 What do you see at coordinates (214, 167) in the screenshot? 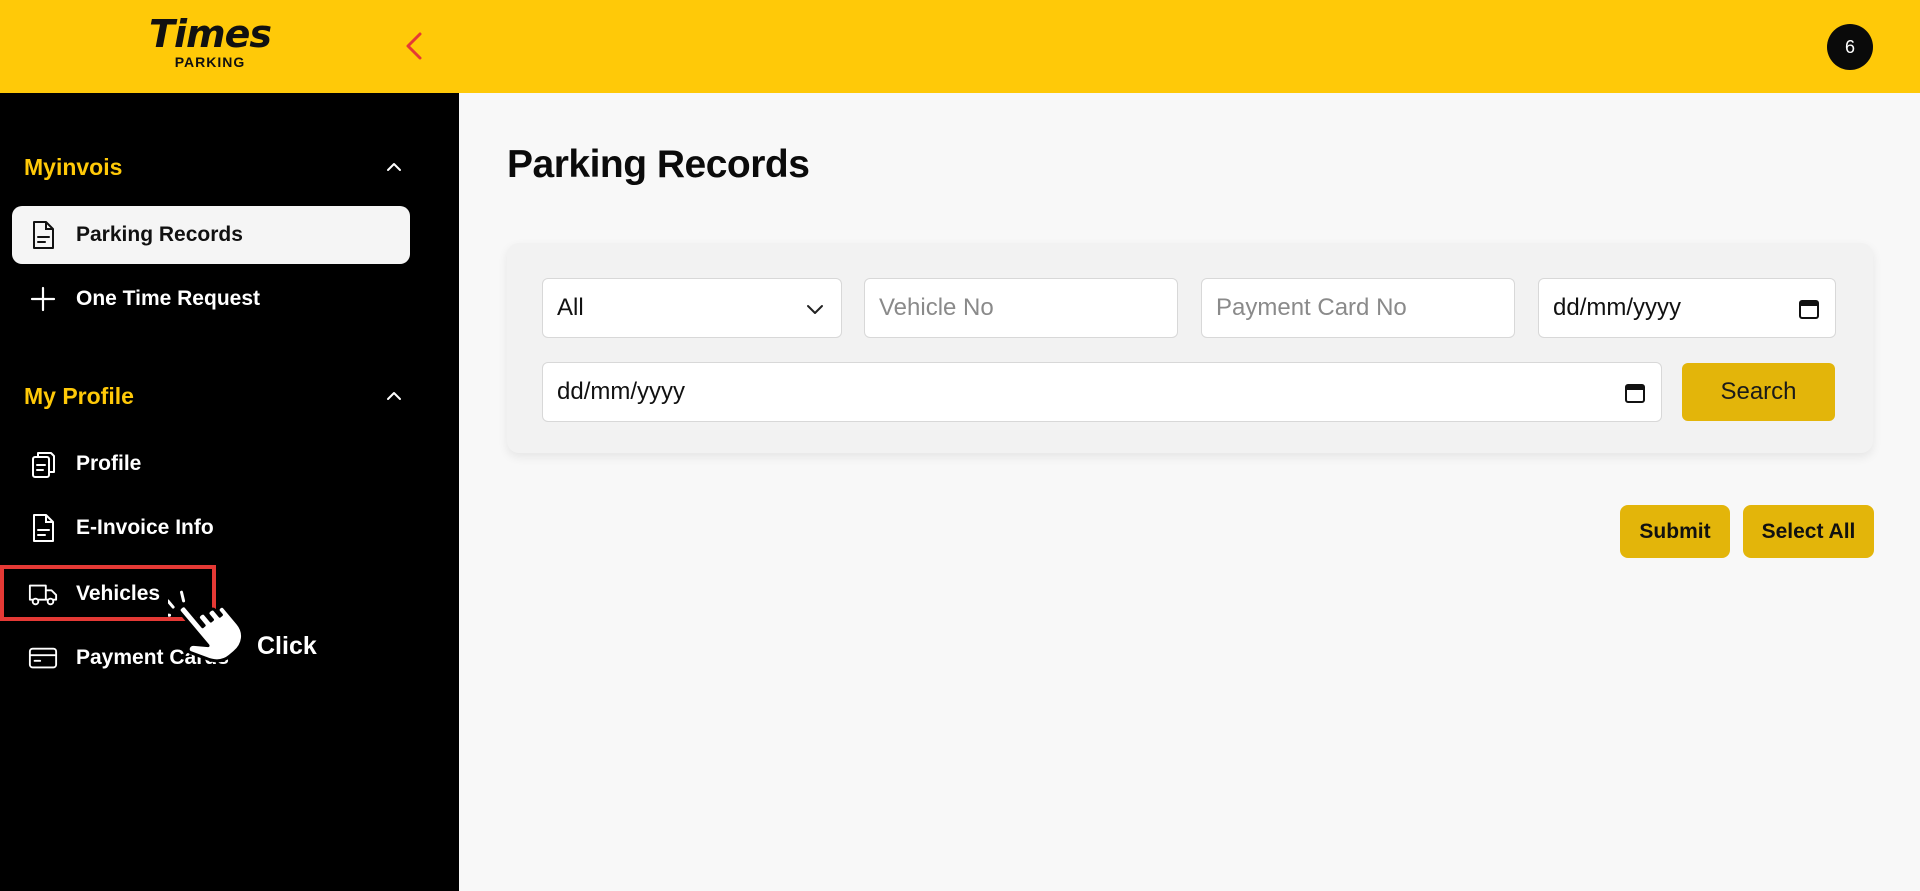
I see `section-myinvois-toggle: Myinvois` at bounding box center [214, 167].